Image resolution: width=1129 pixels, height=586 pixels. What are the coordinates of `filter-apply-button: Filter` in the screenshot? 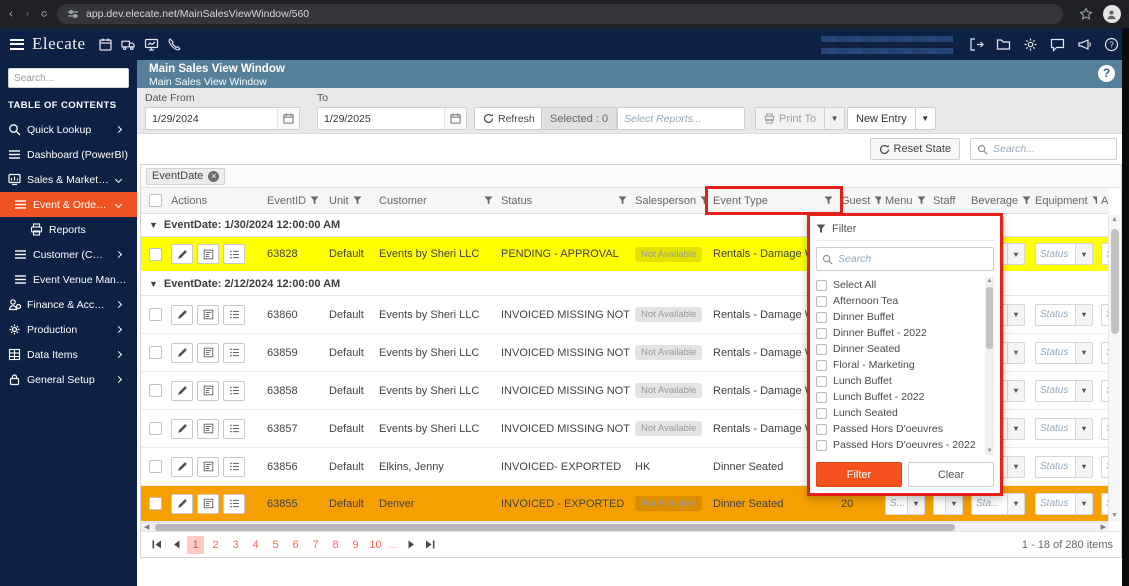 It's located at (859, 474).